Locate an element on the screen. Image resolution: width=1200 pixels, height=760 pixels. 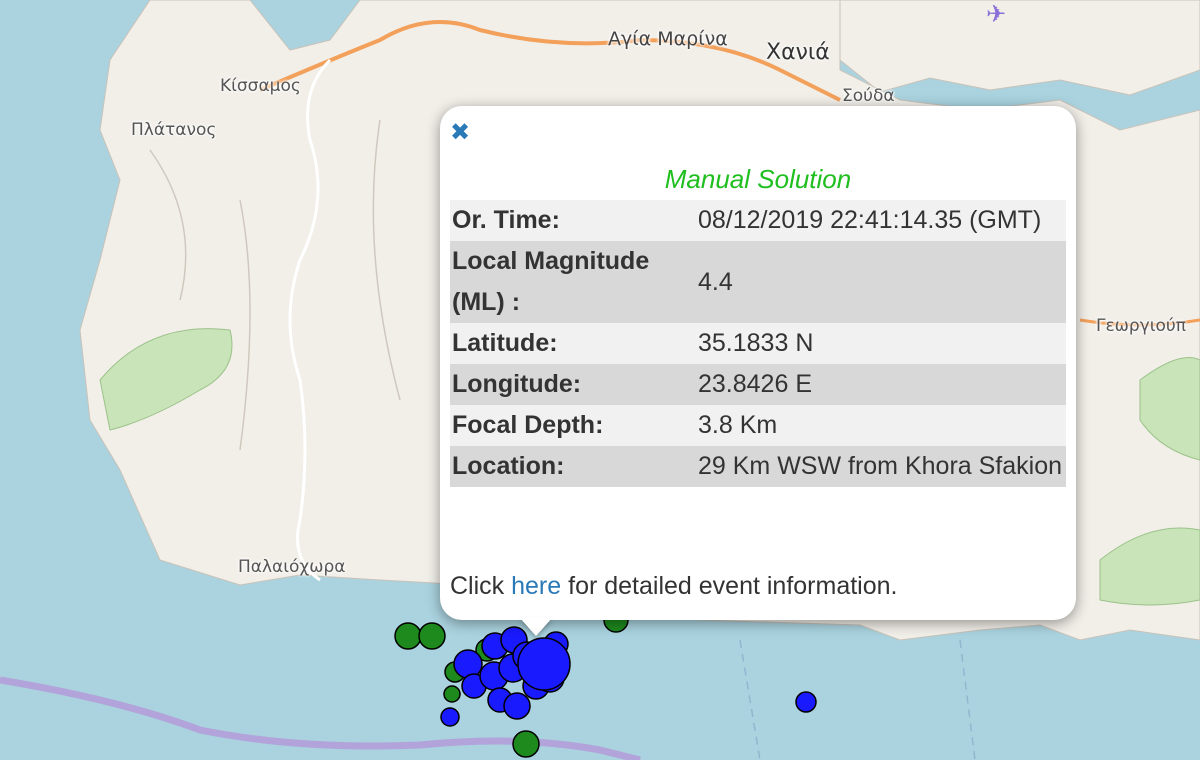
popup-title: Manual Solution is located at coordinates (758, 179).